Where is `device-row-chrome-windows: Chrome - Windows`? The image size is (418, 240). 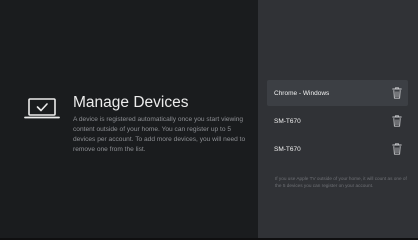
device-row-chrome-windows: Chrome - Windows is located at coordinates (337, 93).